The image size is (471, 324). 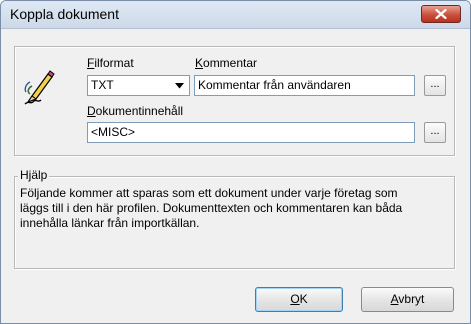 I want to click on chevron-down-icon, so click(x=179, y=85).